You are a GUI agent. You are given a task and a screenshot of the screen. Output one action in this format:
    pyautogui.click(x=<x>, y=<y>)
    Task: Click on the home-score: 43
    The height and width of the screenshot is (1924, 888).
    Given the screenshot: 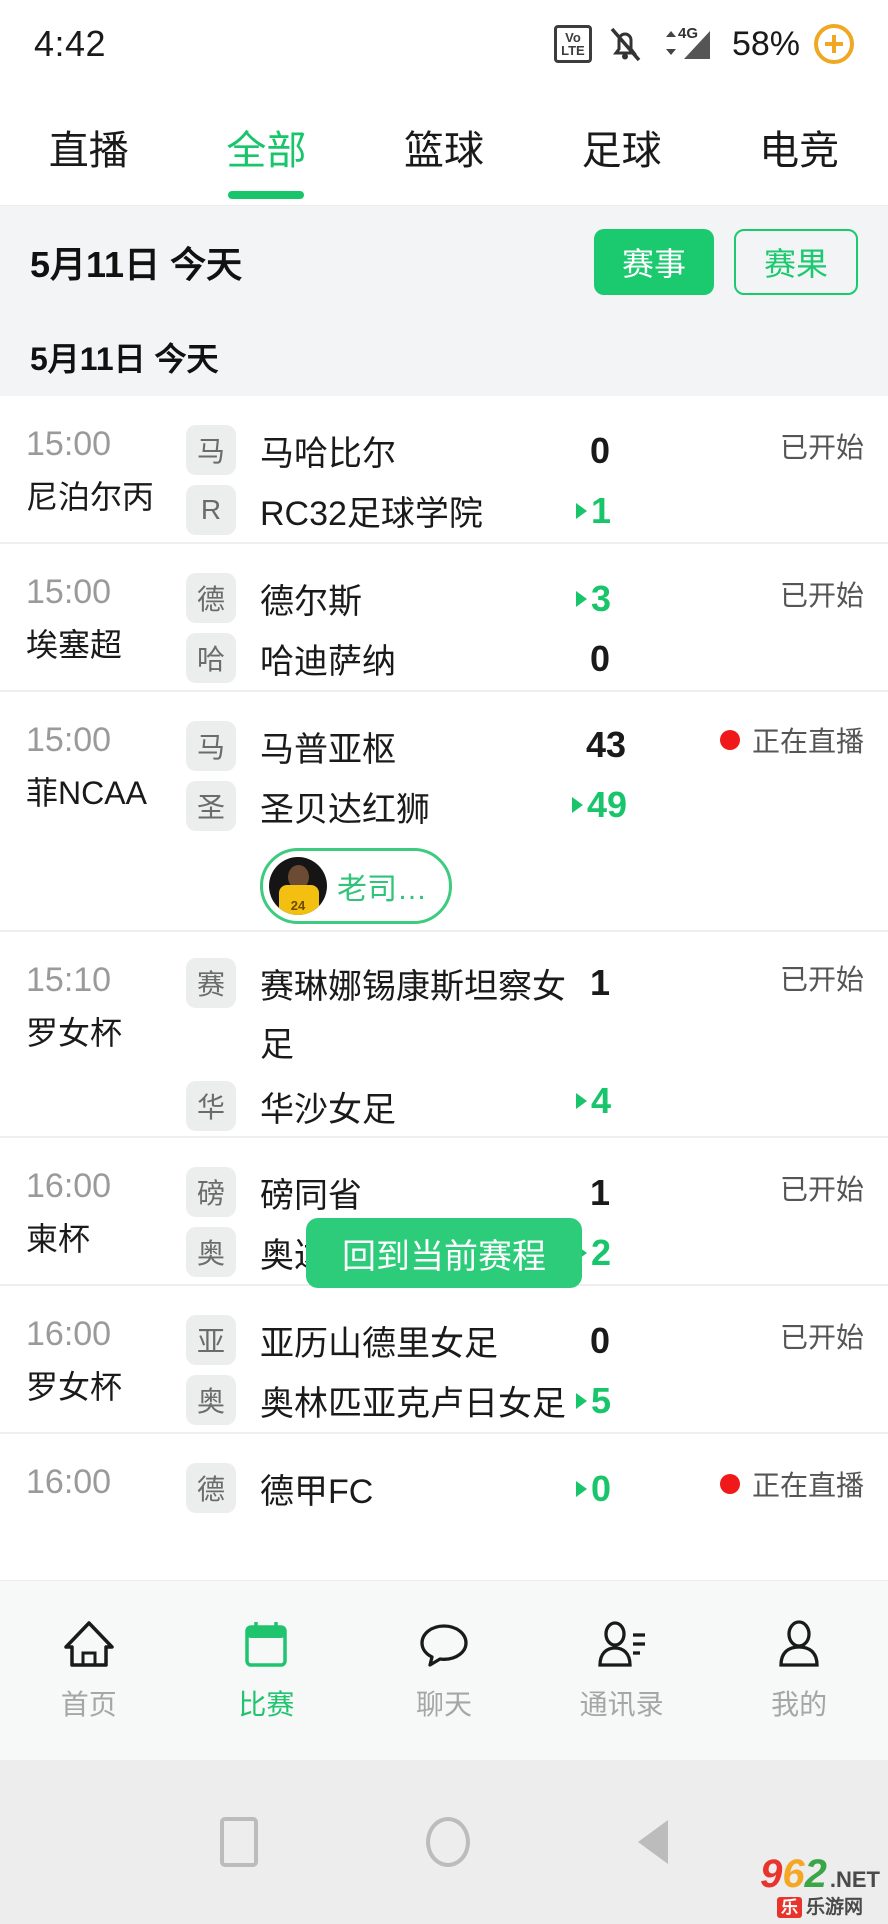 What is the action you would take?
    pyautogui.click(x=606, y=744)
    